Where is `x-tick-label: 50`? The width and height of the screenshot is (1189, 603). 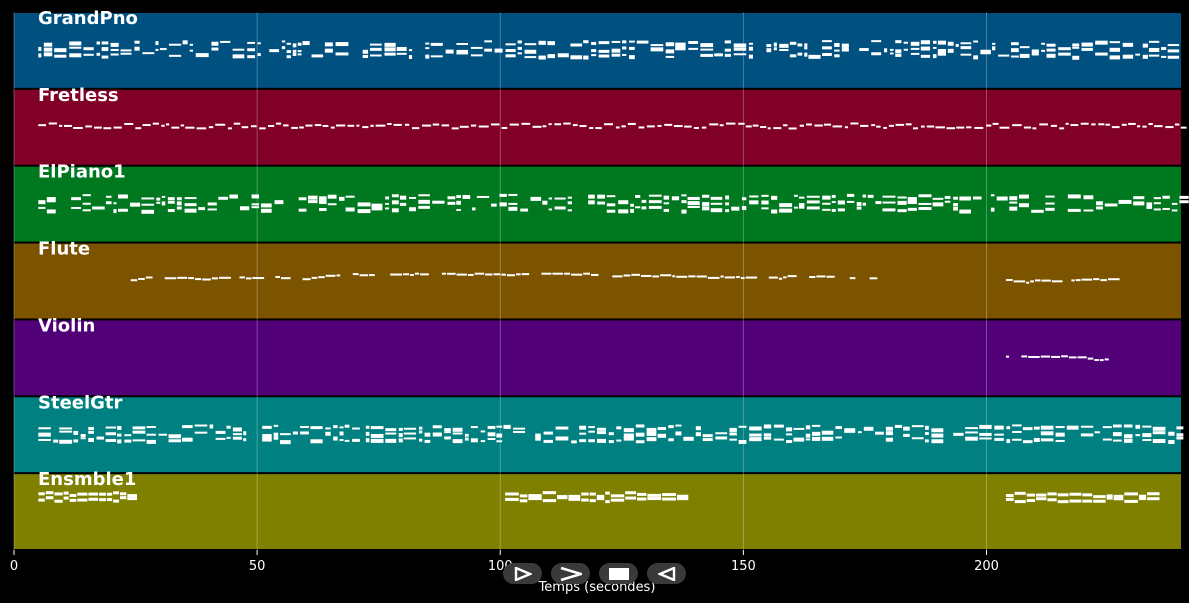 x-tick-label: 50 is located at coordinates (257, 566).